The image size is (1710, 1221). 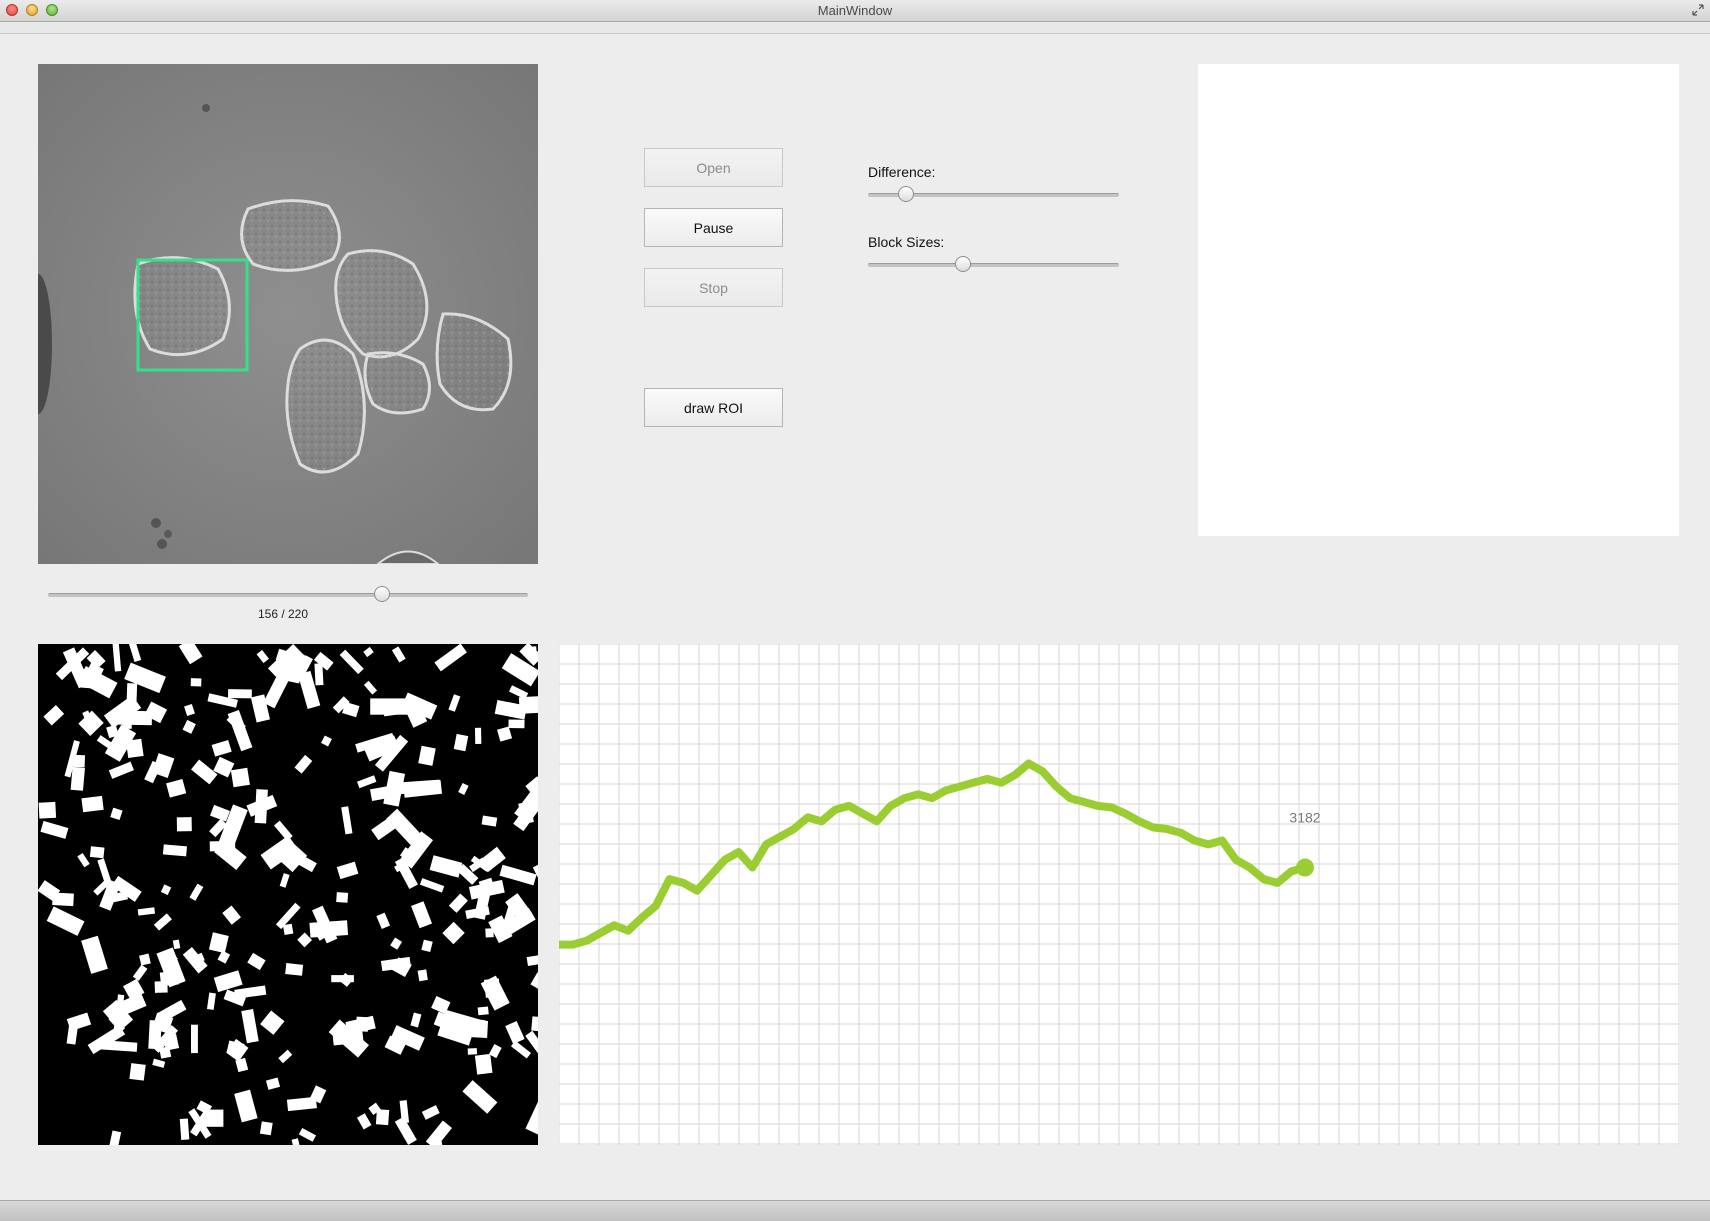 I want to click on block-sizes-slider, so click(x=993, y=265).